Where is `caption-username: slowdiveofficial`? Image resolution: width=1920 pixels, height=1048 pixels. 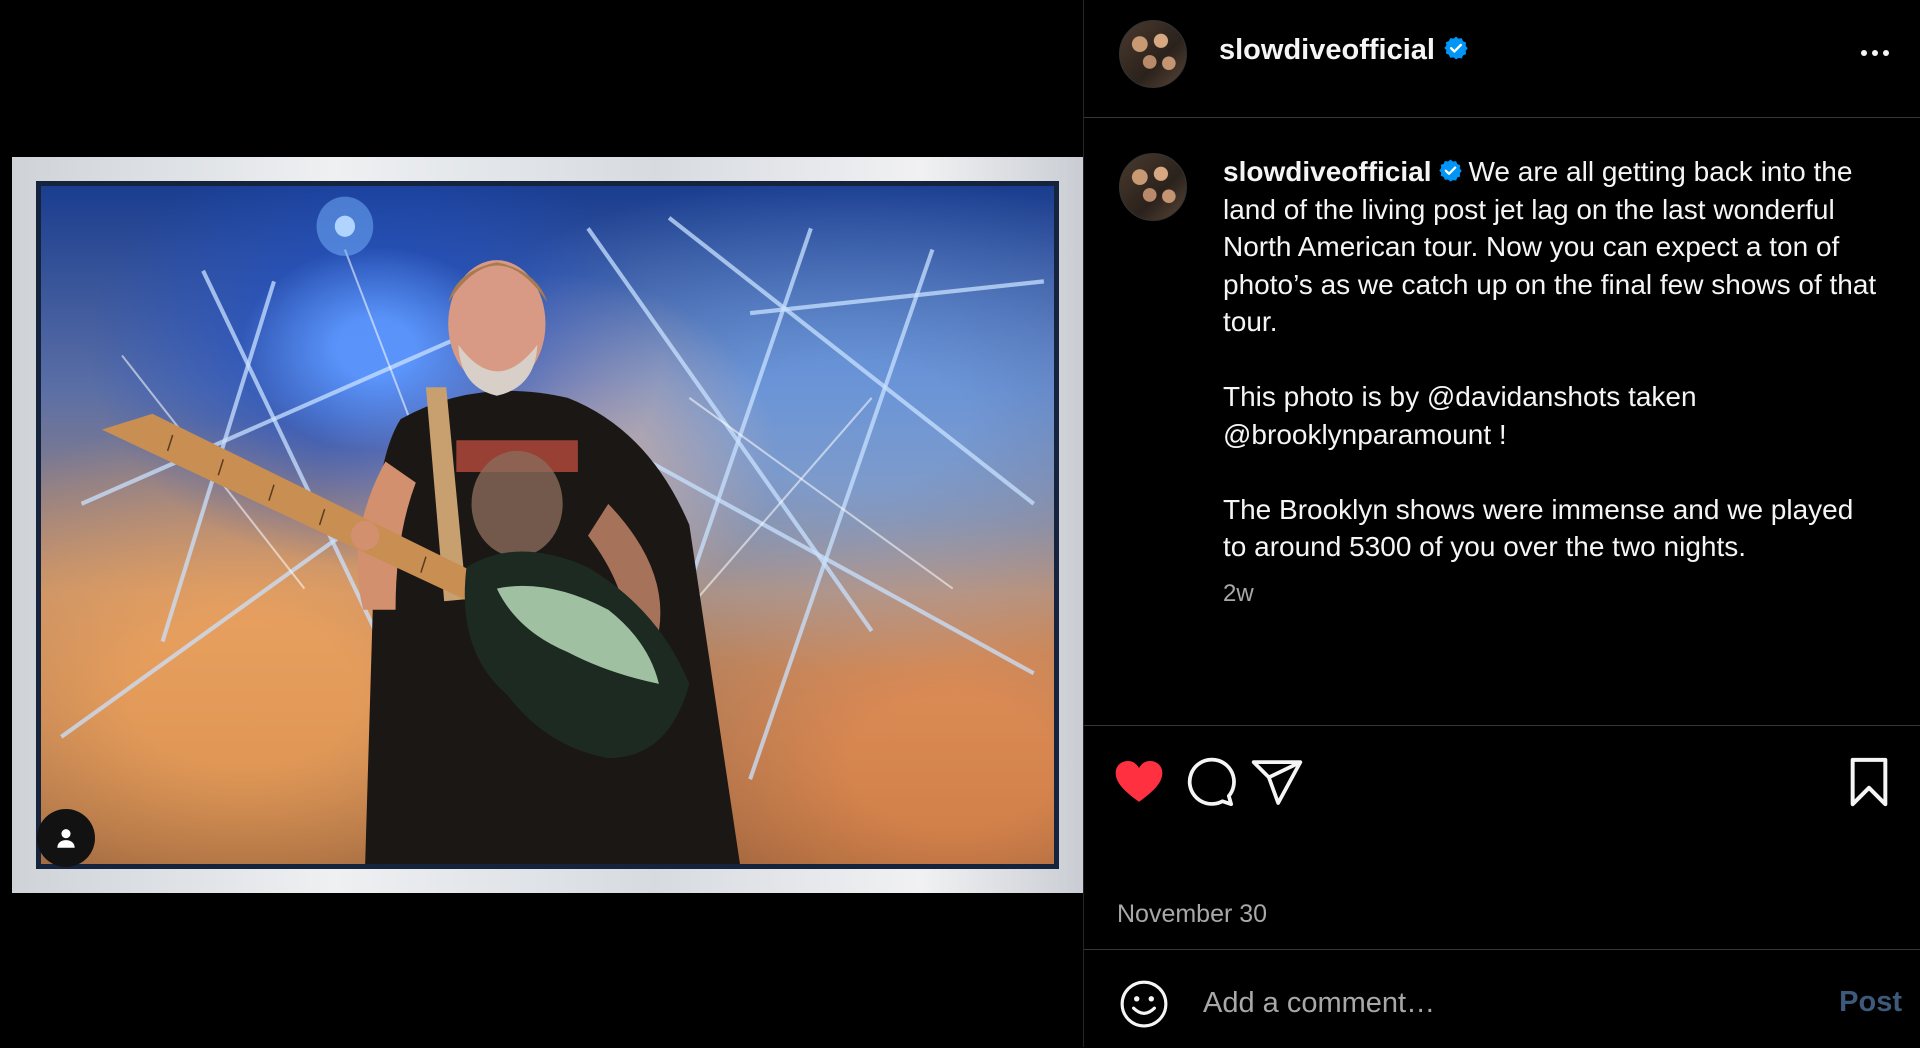
caption-username: slowdiveofficial is located at coordinates (1327, 171).